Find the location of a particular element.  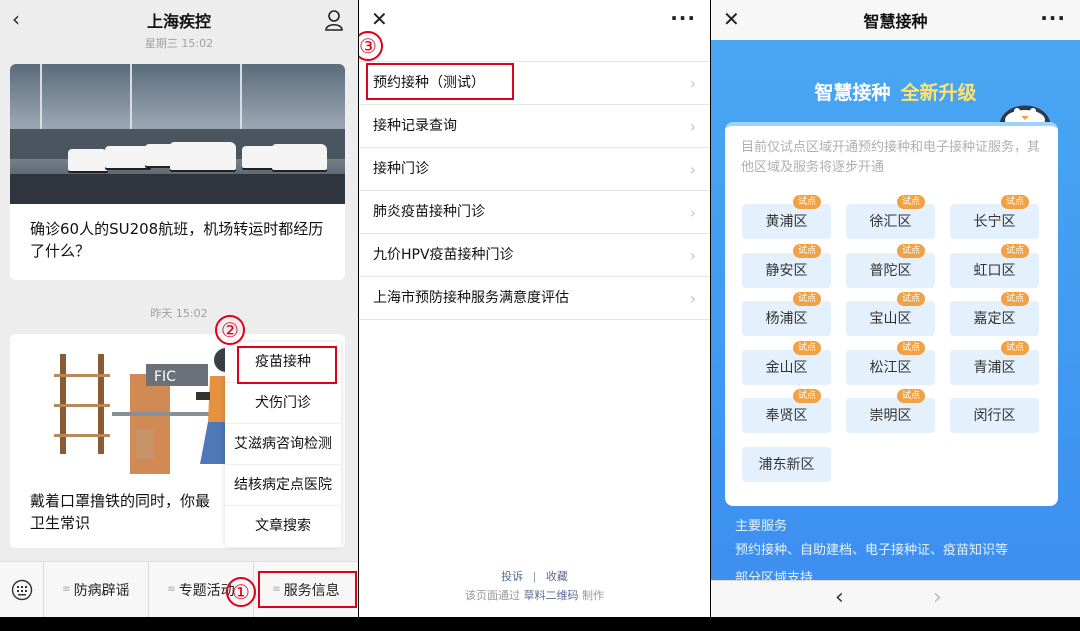

menu-tb-hospitals: 结核病定点医院 is located at coordinates (283, 485).